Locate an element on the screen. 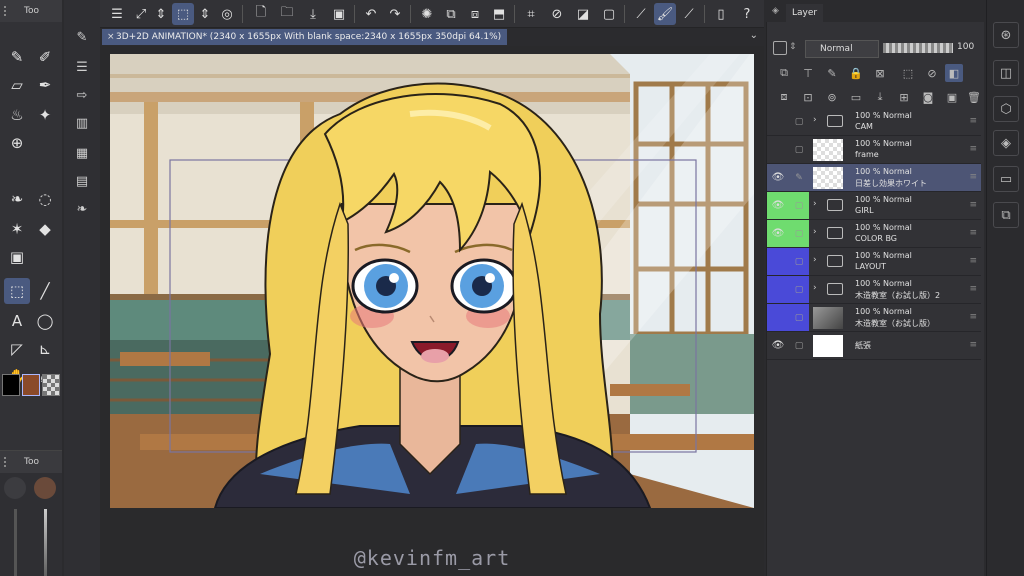  updown-icon: ⇕ is located at coordinates (793, 47).